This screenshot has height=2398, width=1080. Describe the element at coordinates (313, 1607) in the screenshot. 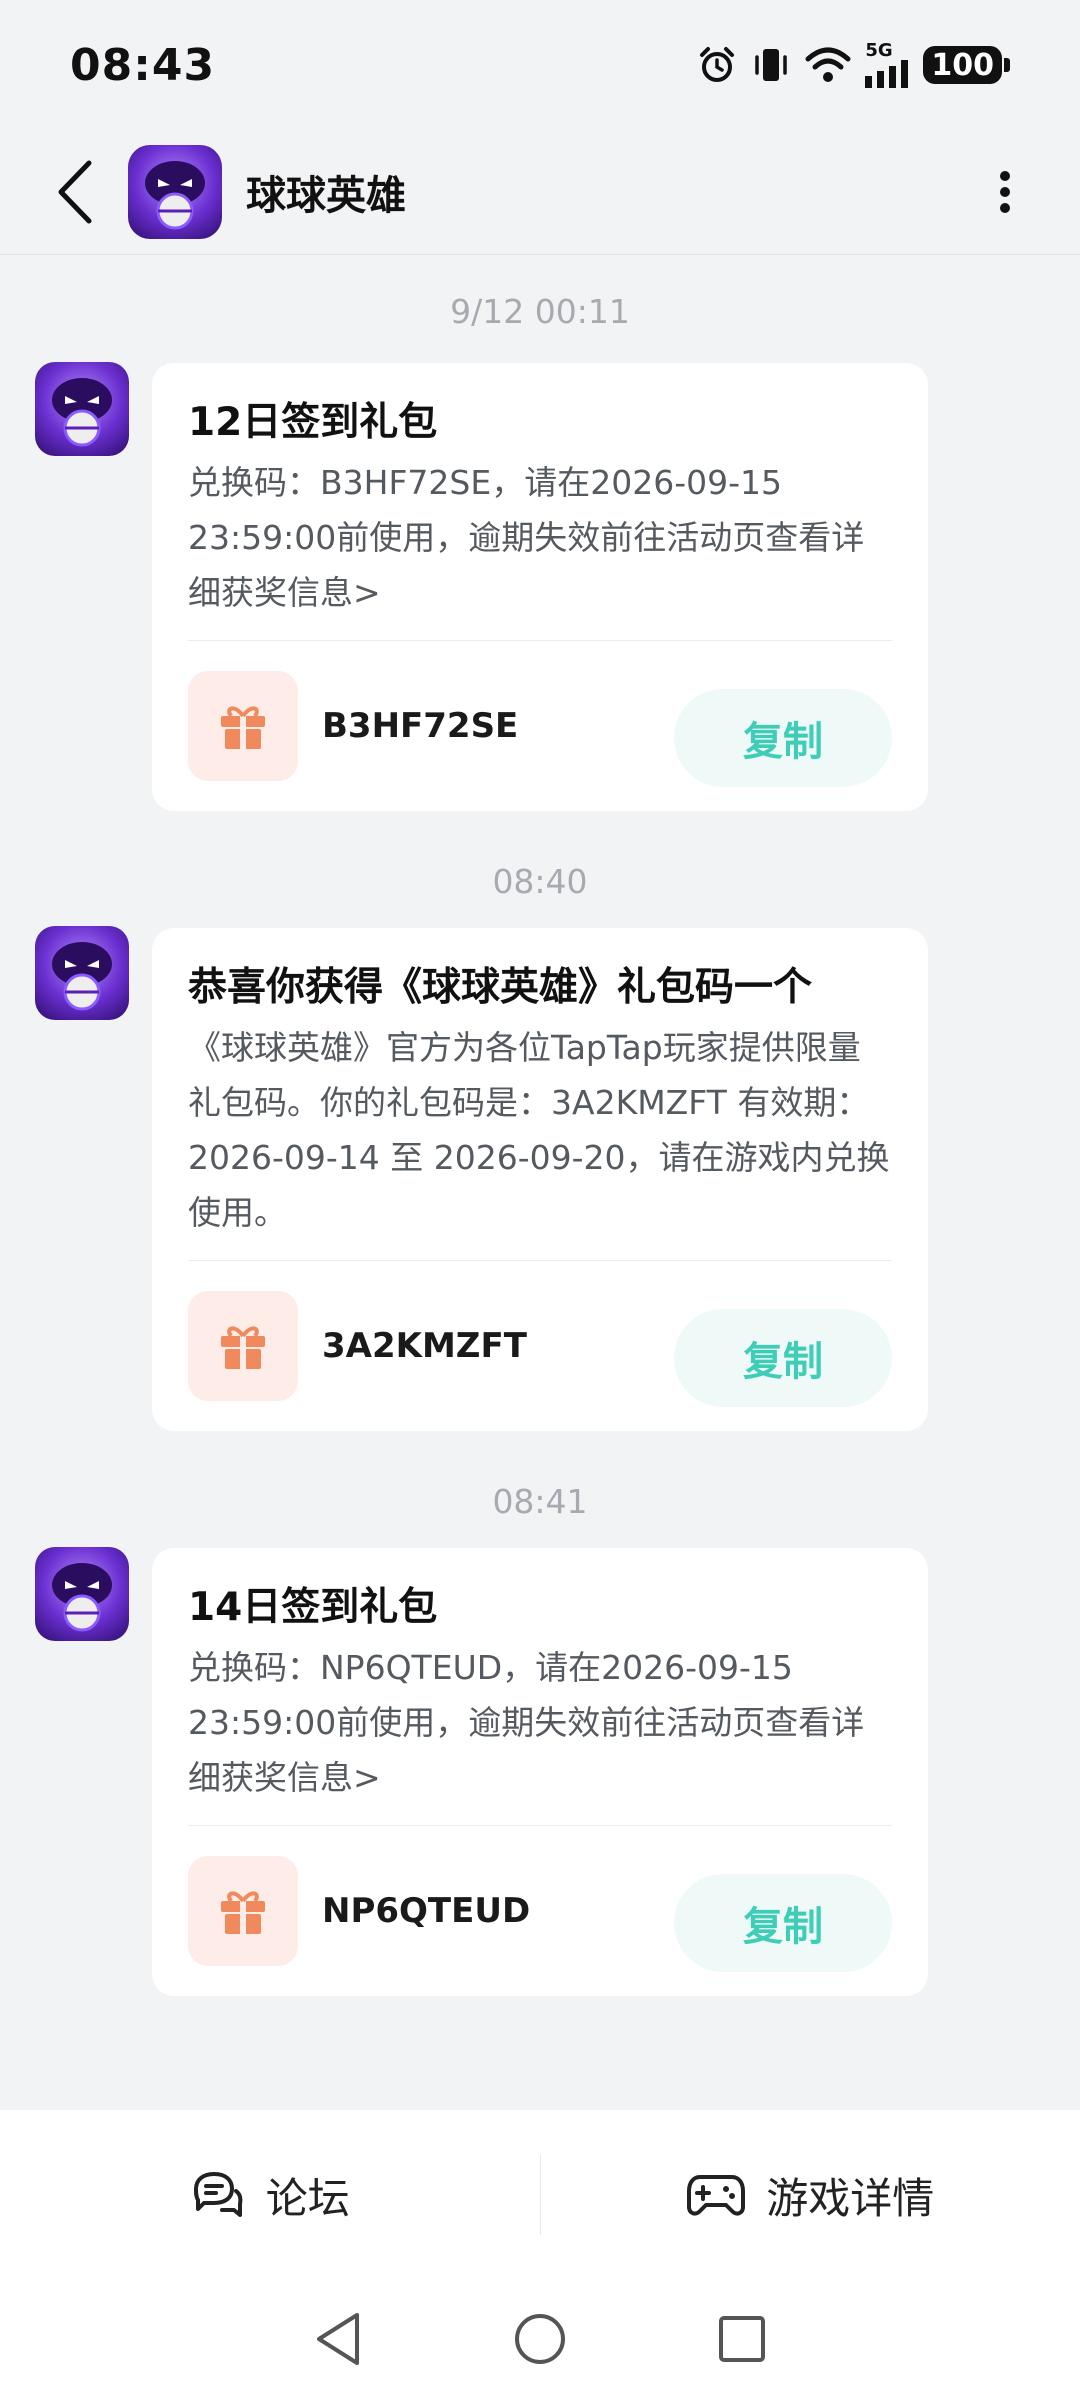

I see `message-title: 14日签到礼包` at that location.